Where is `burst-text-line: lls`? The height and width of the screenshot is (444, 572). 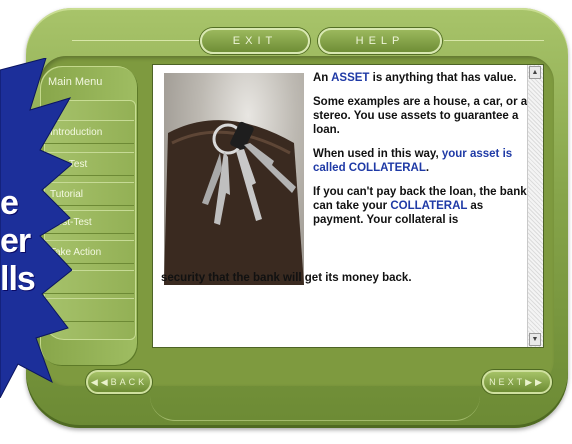 burst-text-line: lls is located at coordinates (18, 279).